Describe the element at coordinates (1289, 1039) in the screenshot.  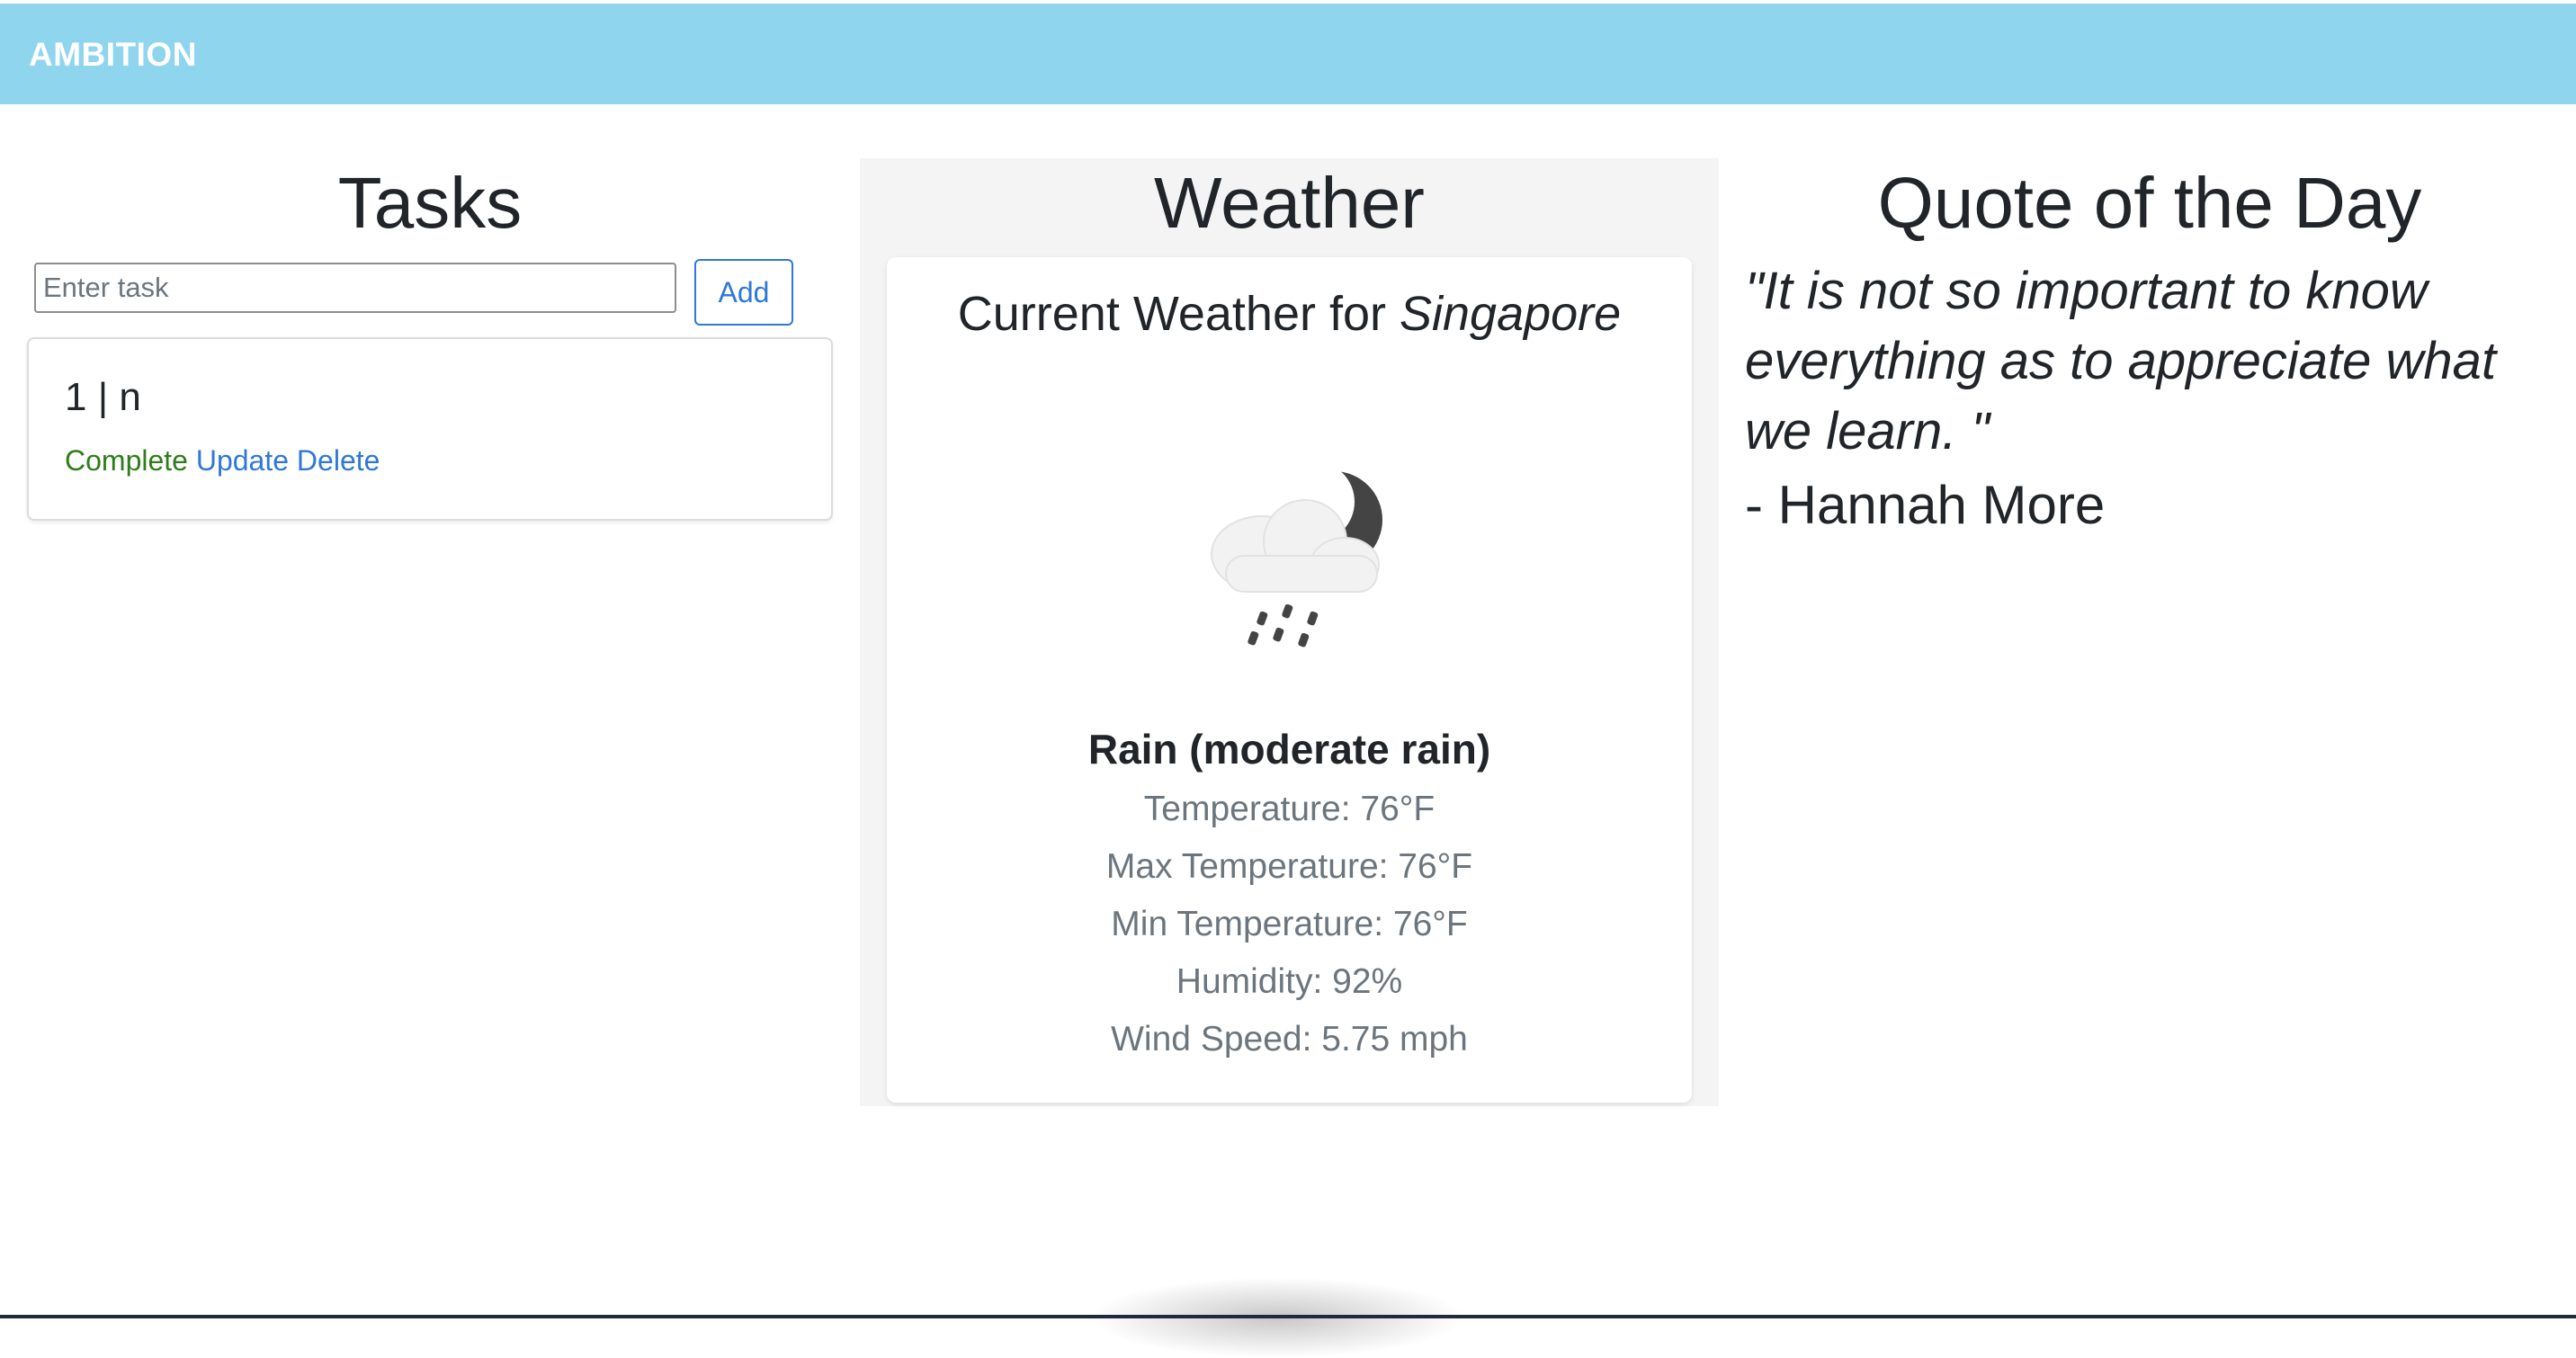
I see `wind-speed-text: Wind Speed: 5.75 mph` at that location.